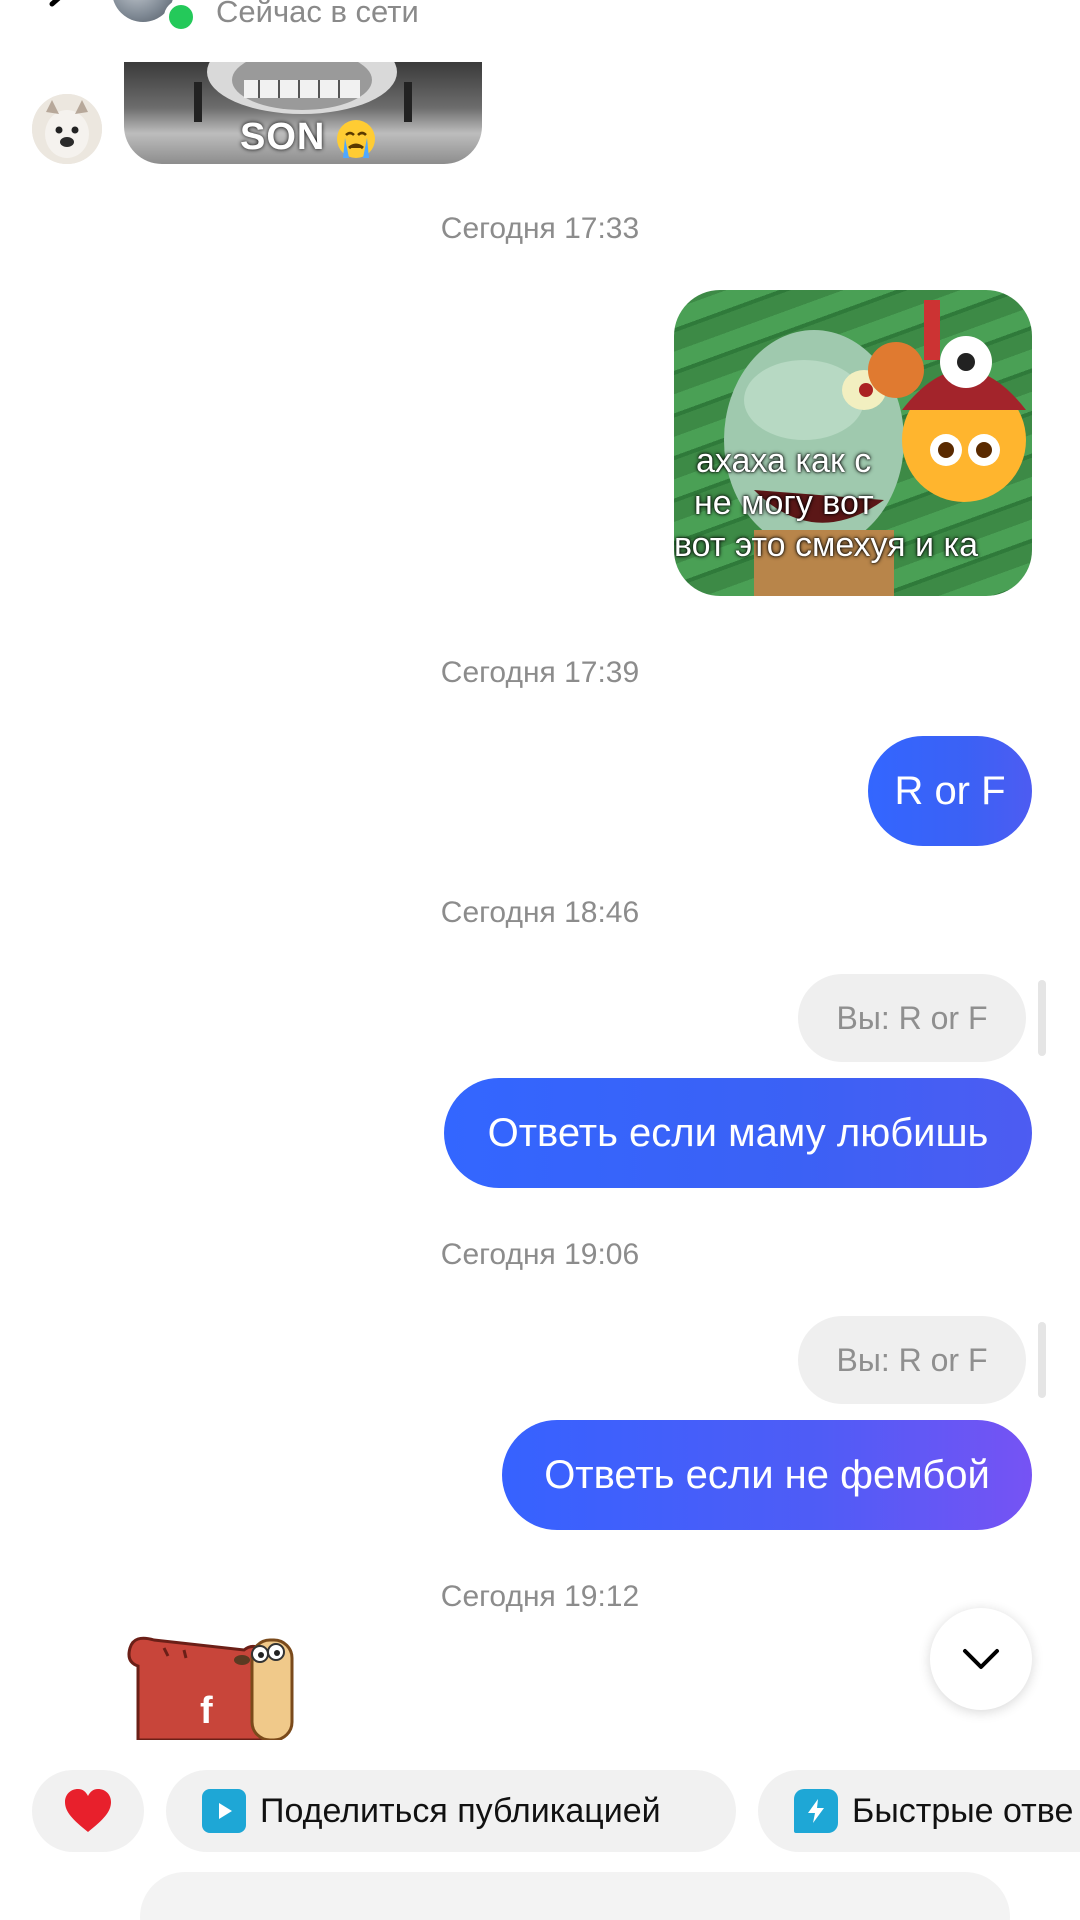 The height and width of the screenshot is (1920, 1080). Describe the element at coordinates (738, 1133) in the screenshot. I see `message-bubble-outgoing: Ответь если маму любишь` at that location.